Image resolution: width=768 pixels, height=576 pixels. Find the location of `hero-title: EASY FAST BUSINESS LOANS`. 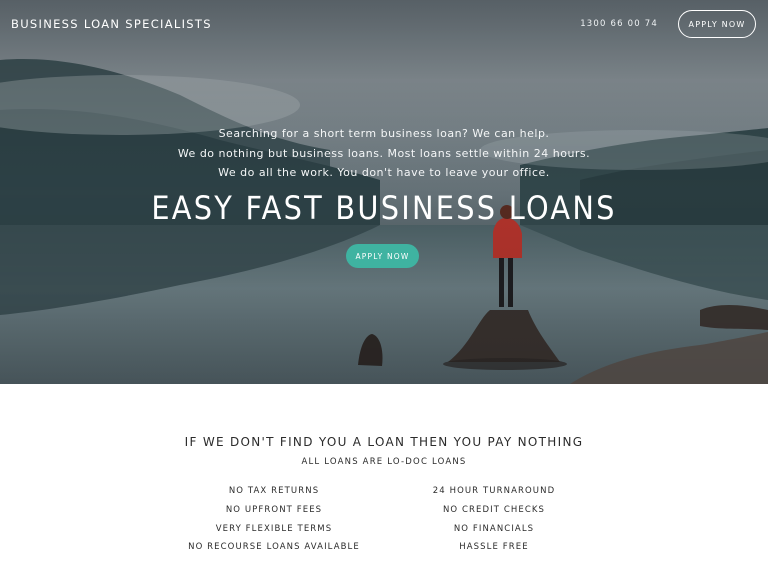

hero-title: EASY FAST BUSINESS LOANS is located at coordinates (384, 208).